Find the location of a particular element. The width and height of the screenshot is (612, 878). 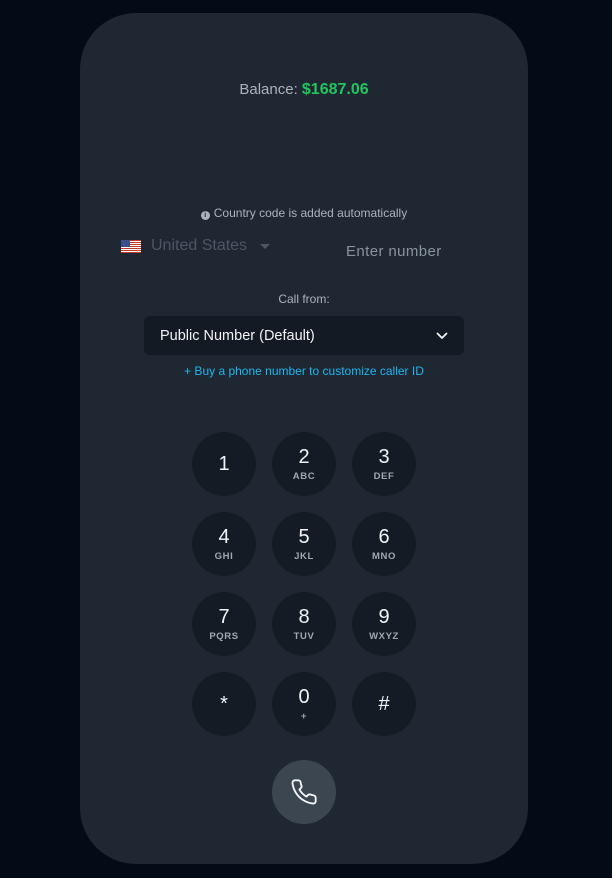

key-digit: 0 is located at coordinates (304, 697).